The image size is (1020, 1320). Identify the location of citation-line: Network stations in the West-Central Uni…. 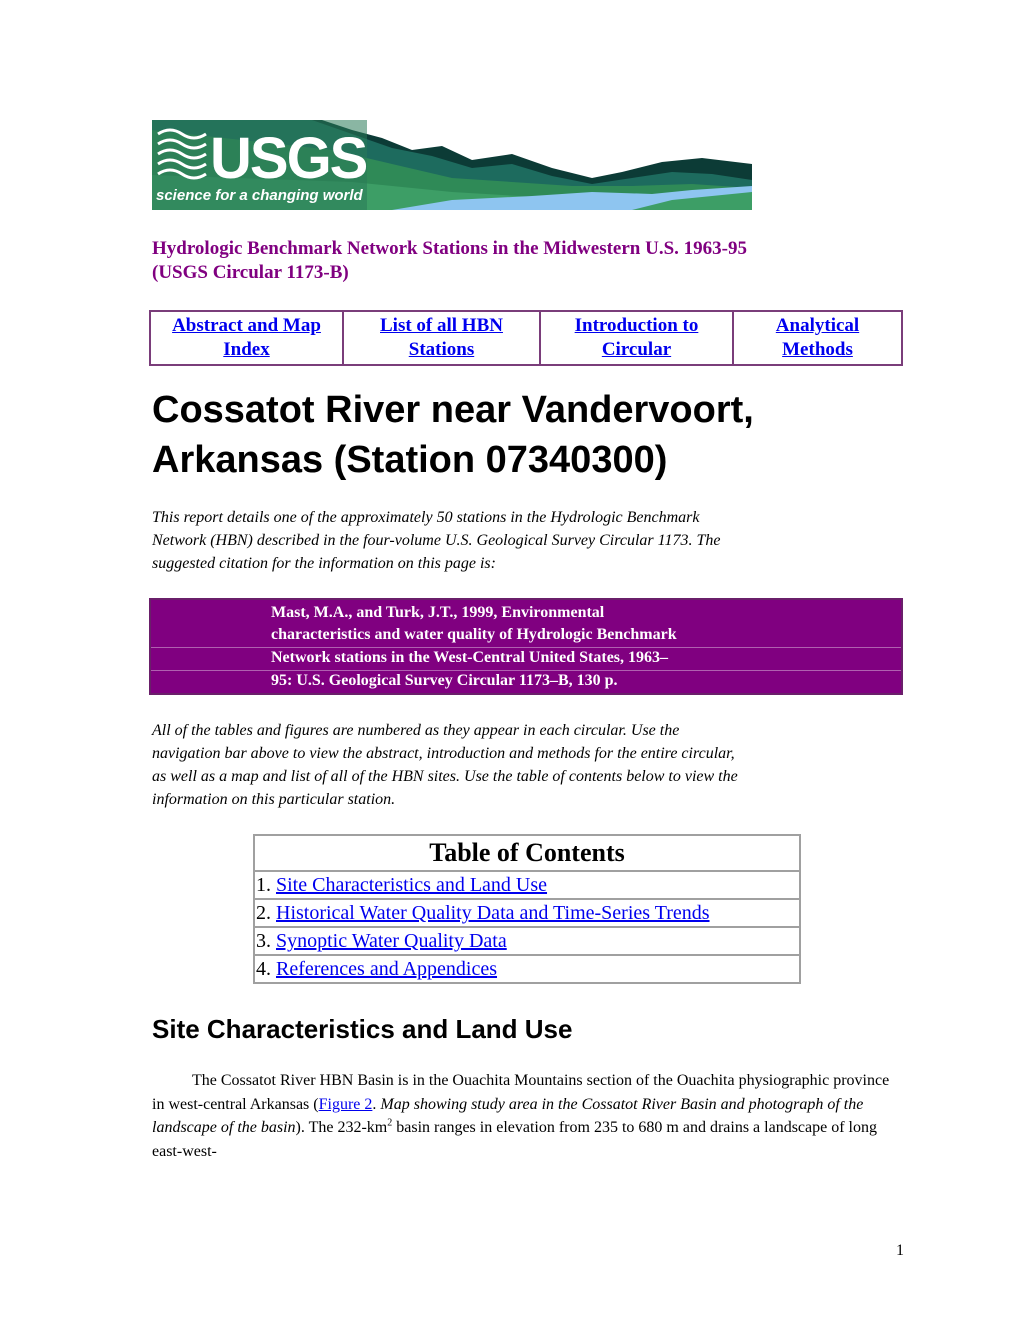
(470, 657).